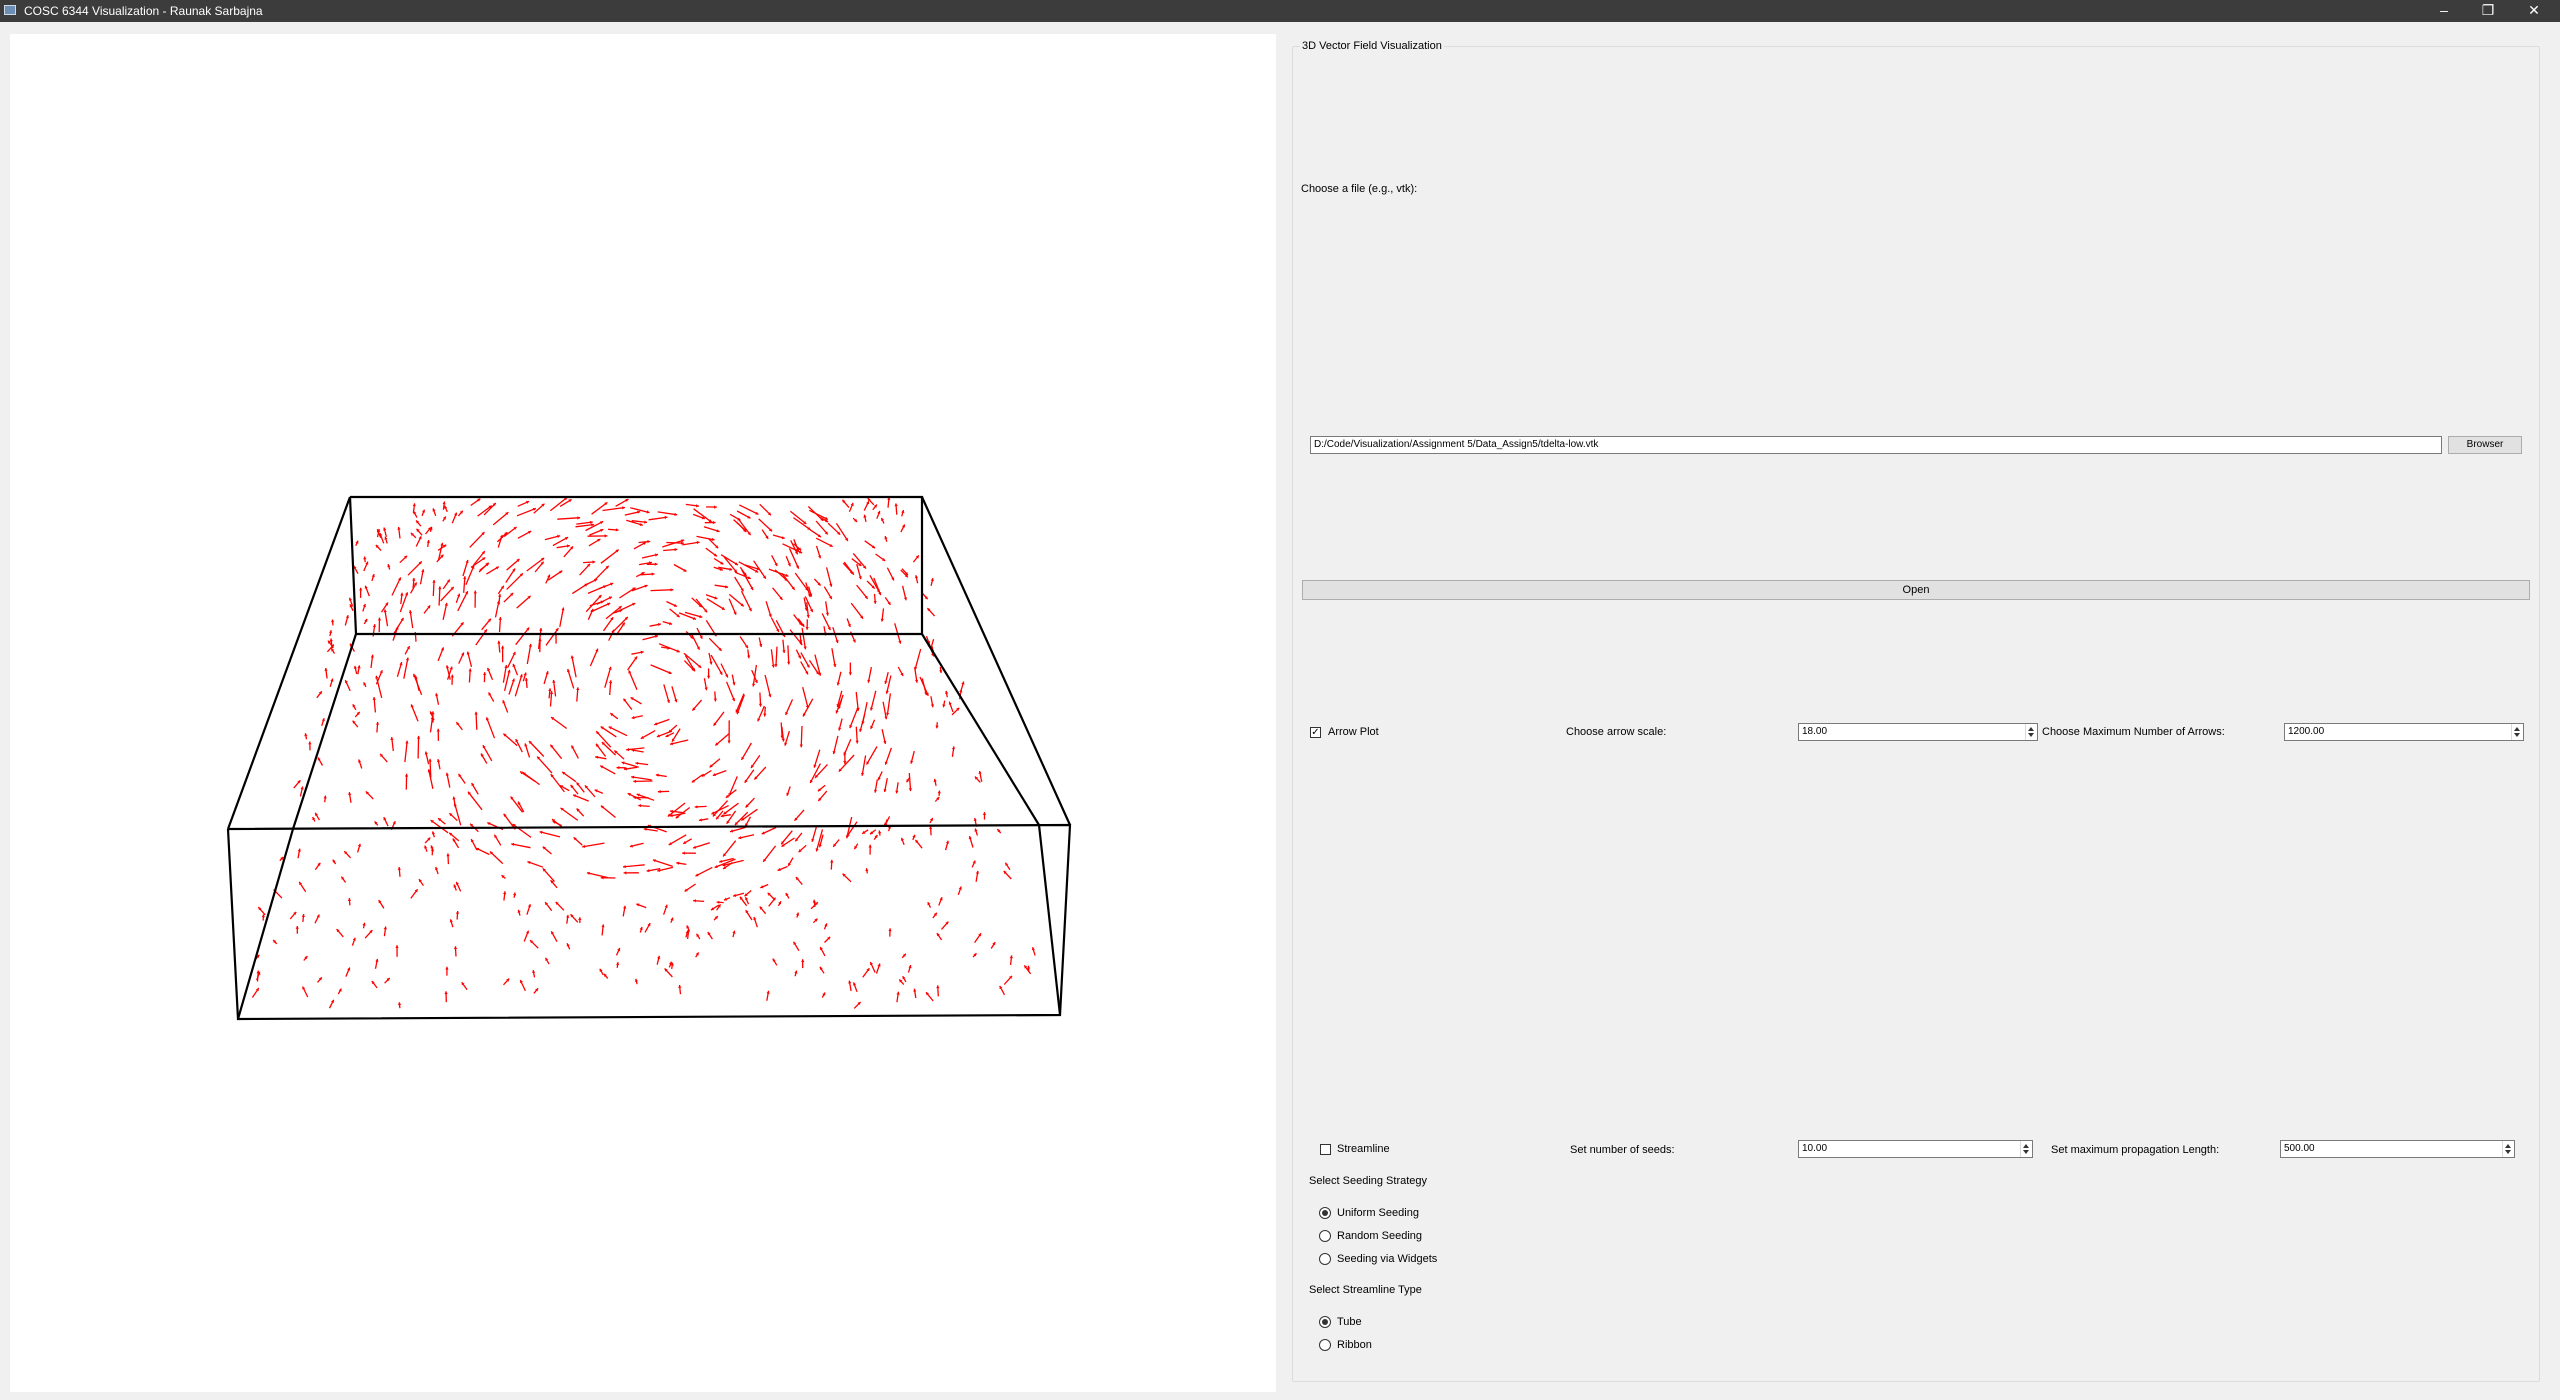 The width and height of the screenshot is (2560, 1400). What do you see at coordinates (1616, 732) in the screenshot?
I see `arrow-scale-label: Choose arrow scale:` at bounding box center [1616, 732].